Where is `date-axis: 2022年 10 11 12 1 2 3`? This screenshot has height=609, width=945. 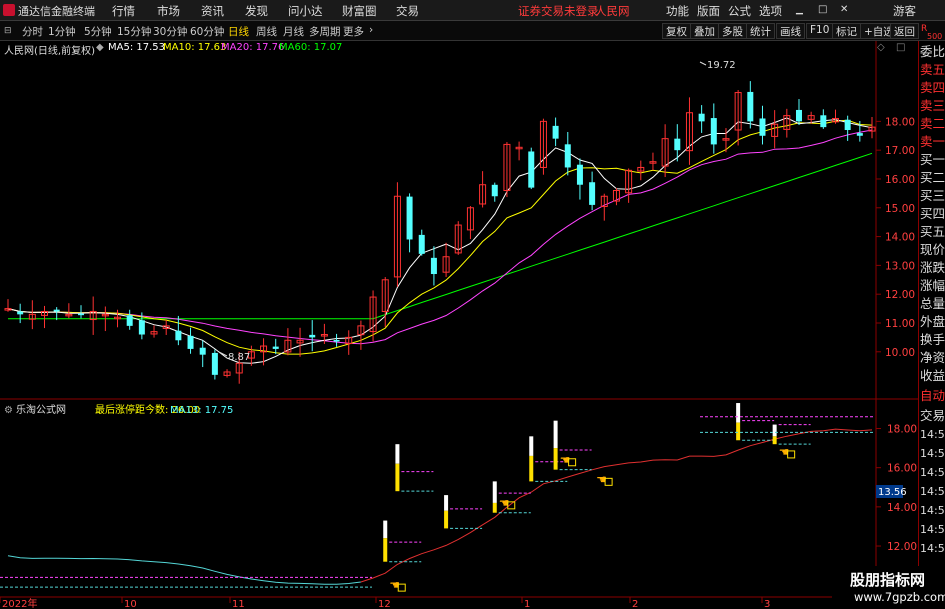
date-axis: 2022年 10 11 12 1 2 3 is located at coordinates (385, 603).